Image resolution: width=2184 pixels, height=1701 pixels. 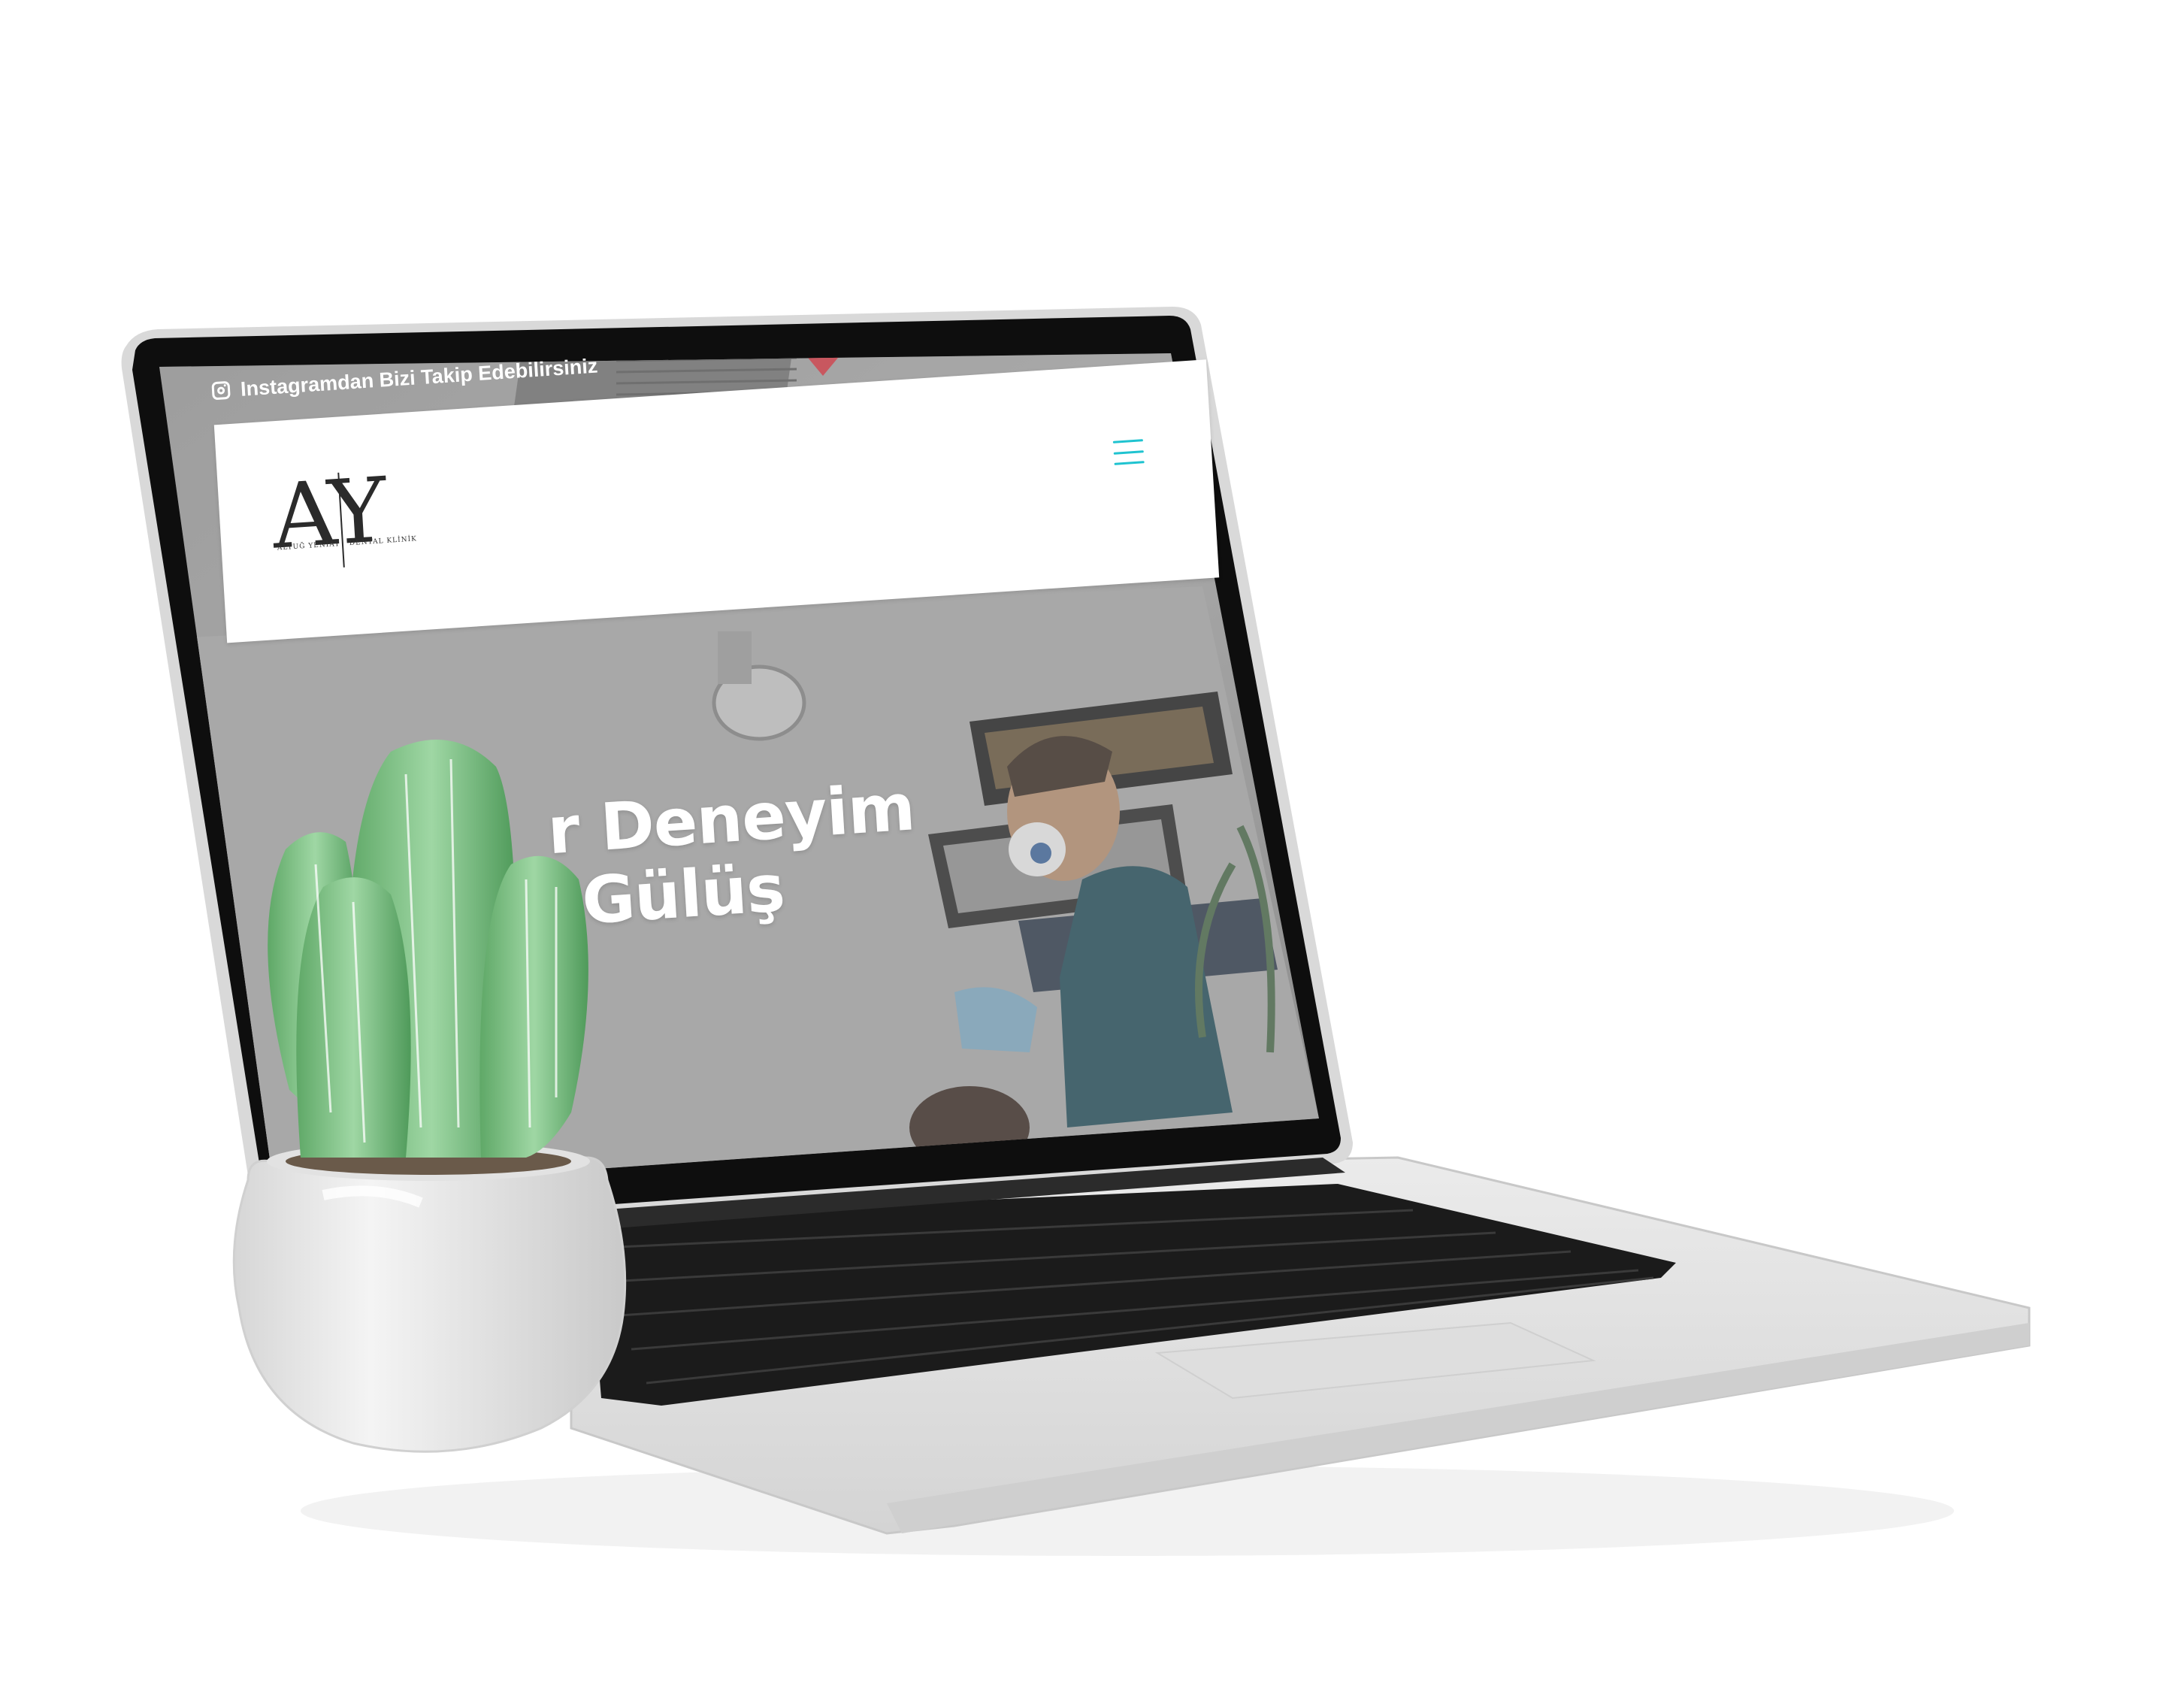 What do you see at coordinates (343, 522) in the screenshot?
I see `clinic-logo: AY ALTUĞ YENİAY DENTAL KLİNİK` at bounding box center [343, 522].